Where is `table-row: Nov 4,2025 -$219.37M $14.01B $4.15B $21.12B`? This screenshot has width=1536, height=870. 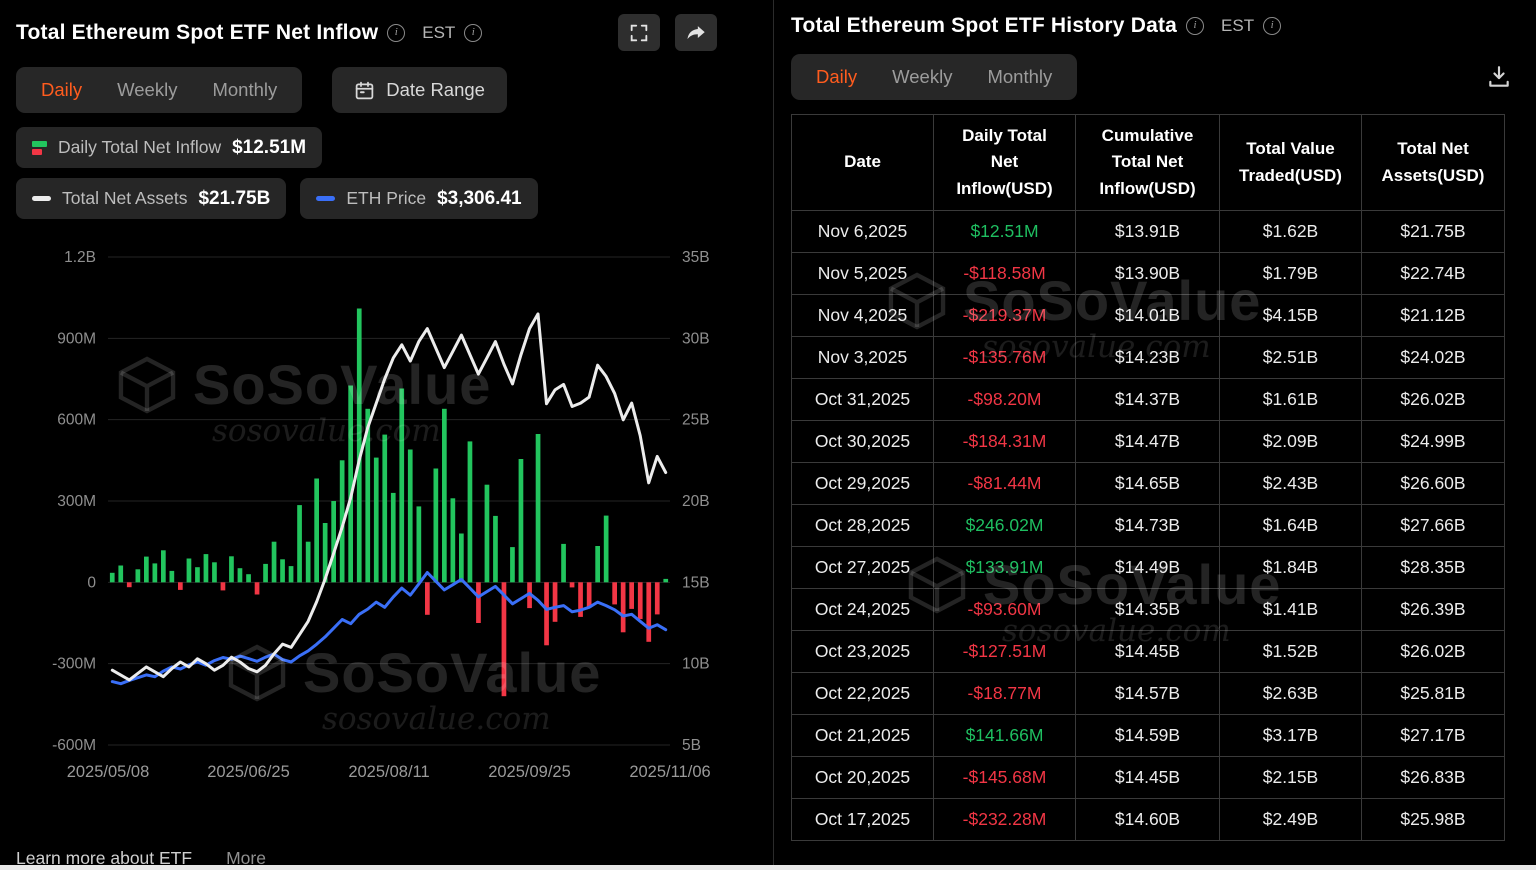 table-row: Nov 4,2025 -$219.37M $14.01B $4.15B $21.12B is located at coordinates (1148, 316).